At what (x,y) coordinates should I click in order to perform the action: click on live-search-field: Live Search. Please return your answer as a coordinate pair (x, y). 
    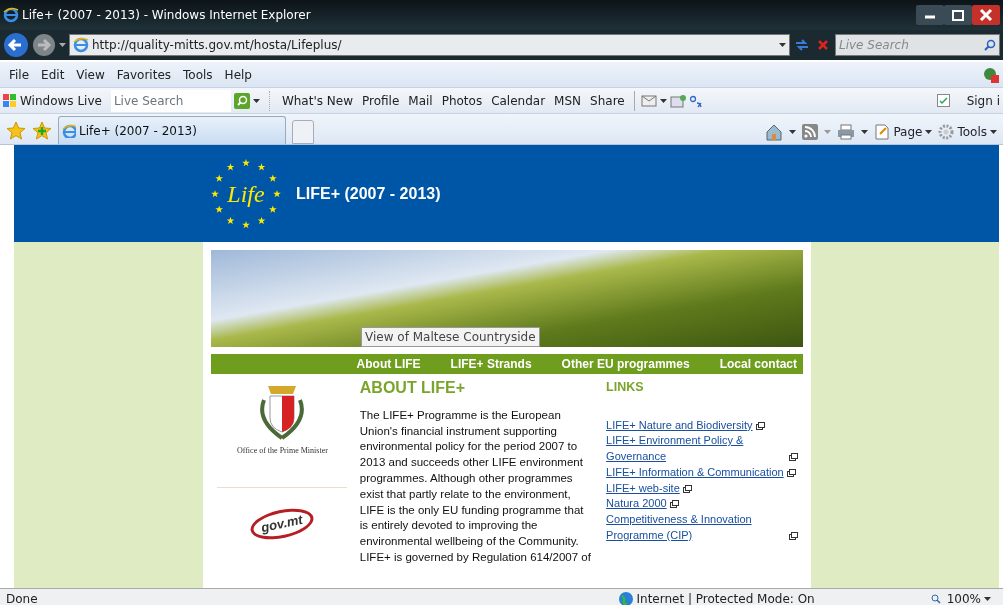
    Looking at the image, I should click on (170, 100).